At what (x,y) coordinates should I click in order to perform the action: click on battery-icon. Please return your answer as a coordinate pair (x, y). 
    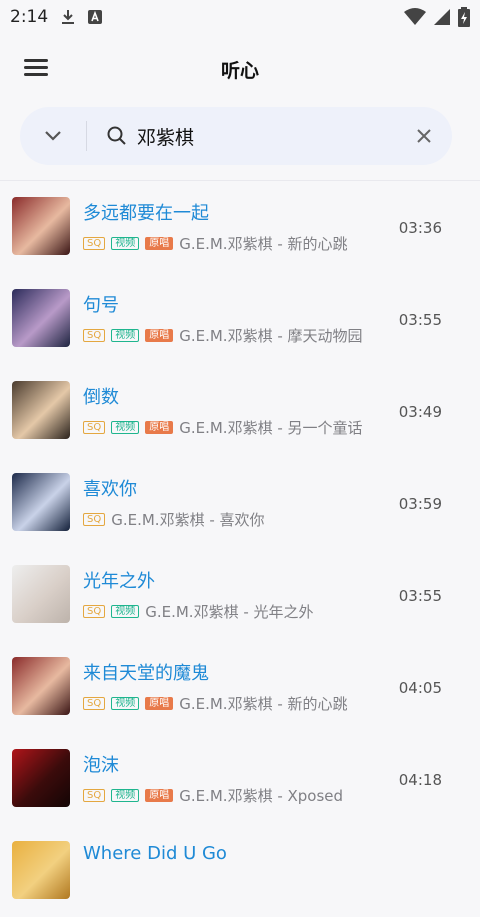
    Looking at the image, I should click on (464, 17).